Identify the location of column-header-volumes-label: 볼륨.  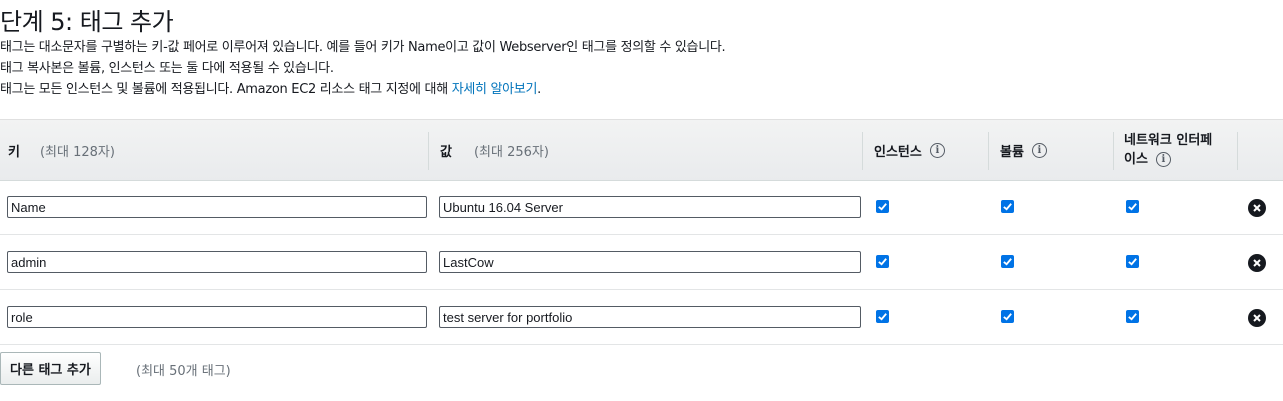
(1012, 152).